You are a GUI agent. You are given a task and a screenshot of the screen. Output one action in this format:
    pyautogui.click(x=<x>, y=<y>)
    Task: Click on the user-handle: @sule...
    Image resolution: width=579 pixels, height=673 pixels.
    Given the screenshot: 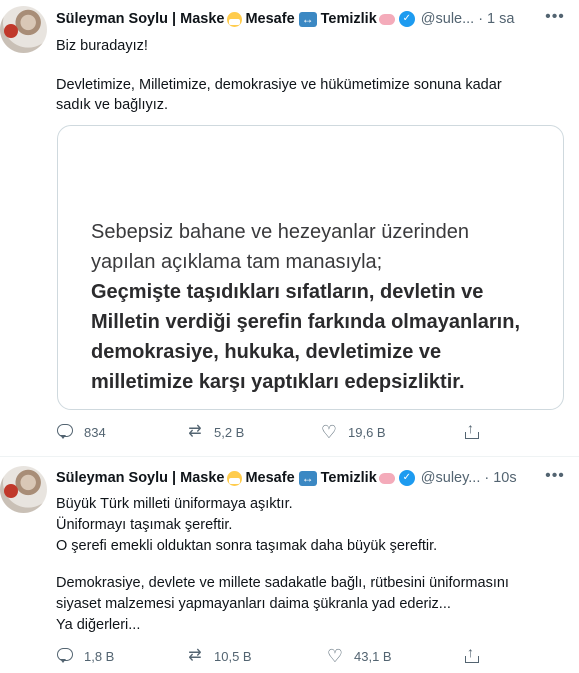 What is the action you would take?
    pyautogui.click(x=447, y=19)
    